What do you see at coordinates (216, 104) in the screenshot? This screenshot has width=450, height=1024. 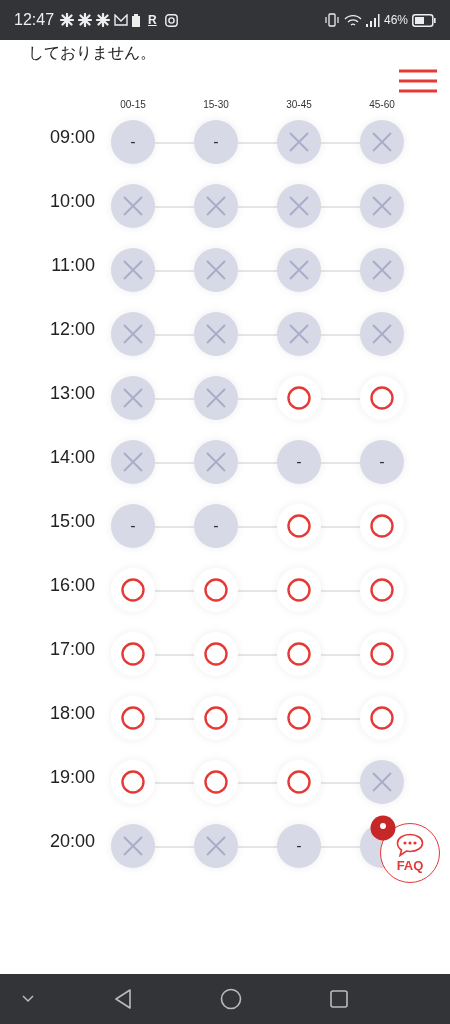 I see `column-header: 15-30` at bounding box center [216, 104].